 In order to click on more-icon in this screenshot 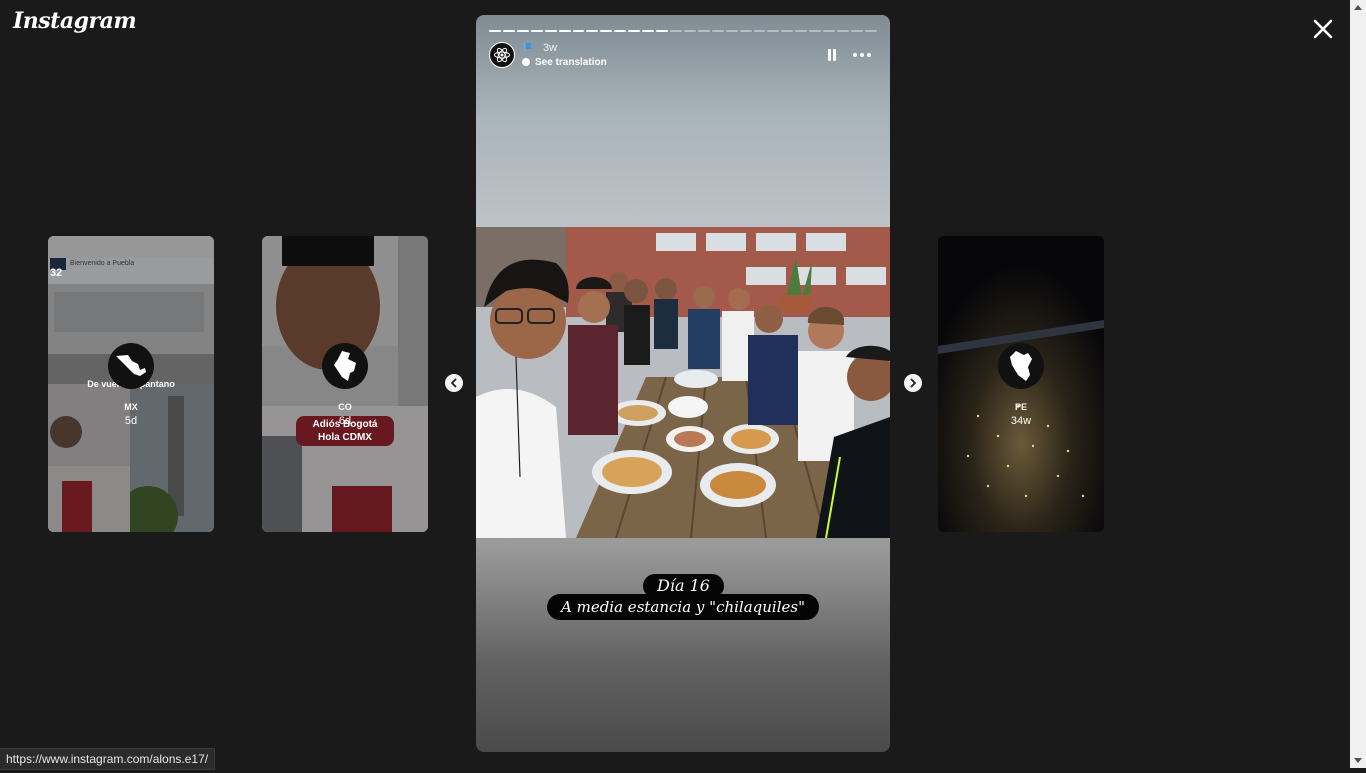, I will do `click(862, 55)`.